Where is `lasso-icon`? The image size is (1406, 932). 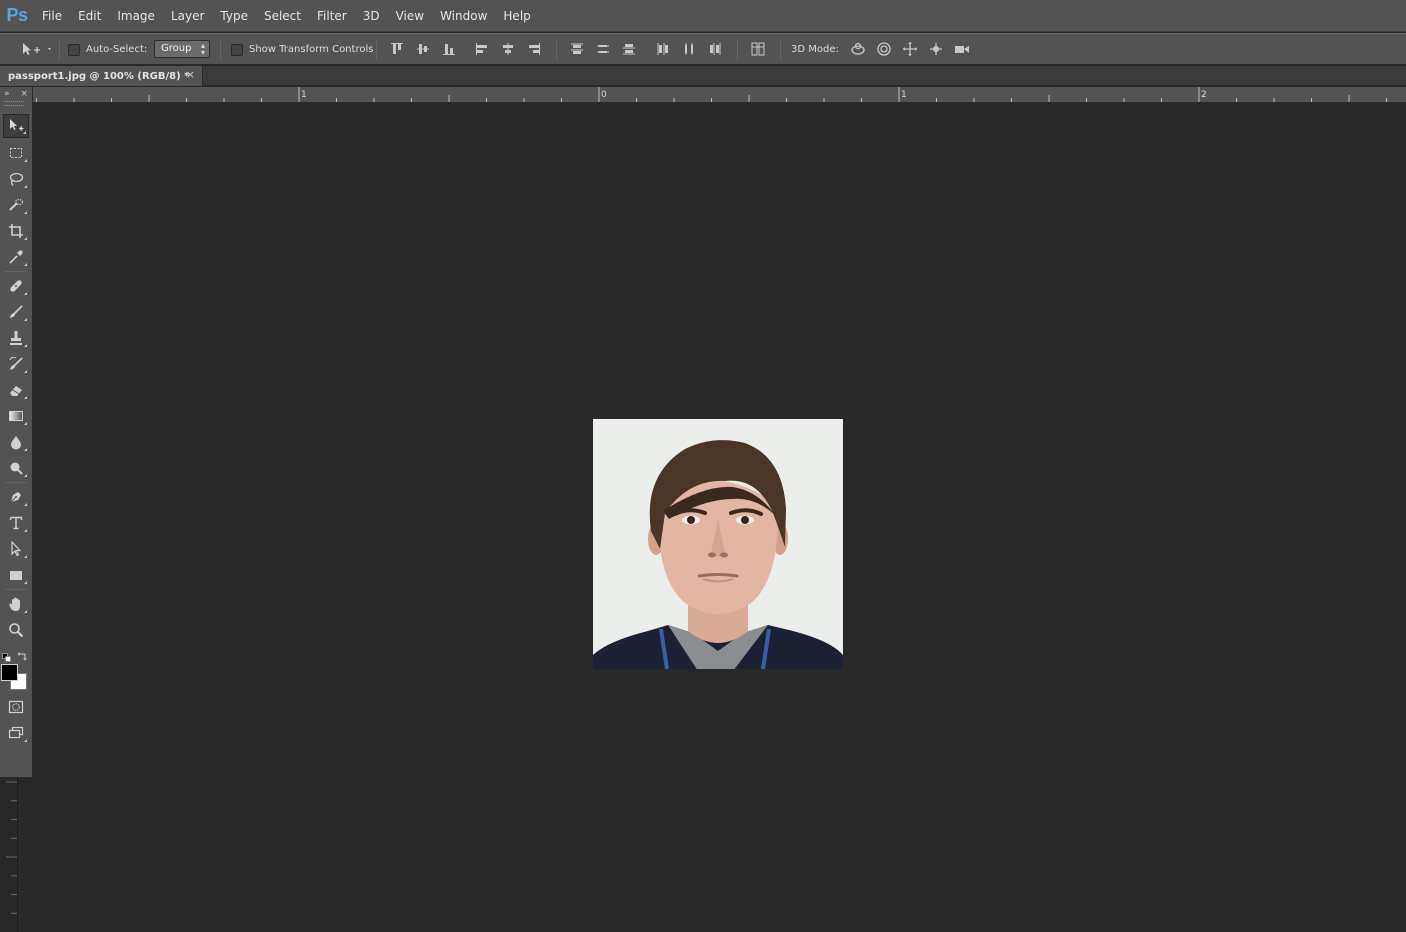
lasso-icon is located at coordinates (16, 179).